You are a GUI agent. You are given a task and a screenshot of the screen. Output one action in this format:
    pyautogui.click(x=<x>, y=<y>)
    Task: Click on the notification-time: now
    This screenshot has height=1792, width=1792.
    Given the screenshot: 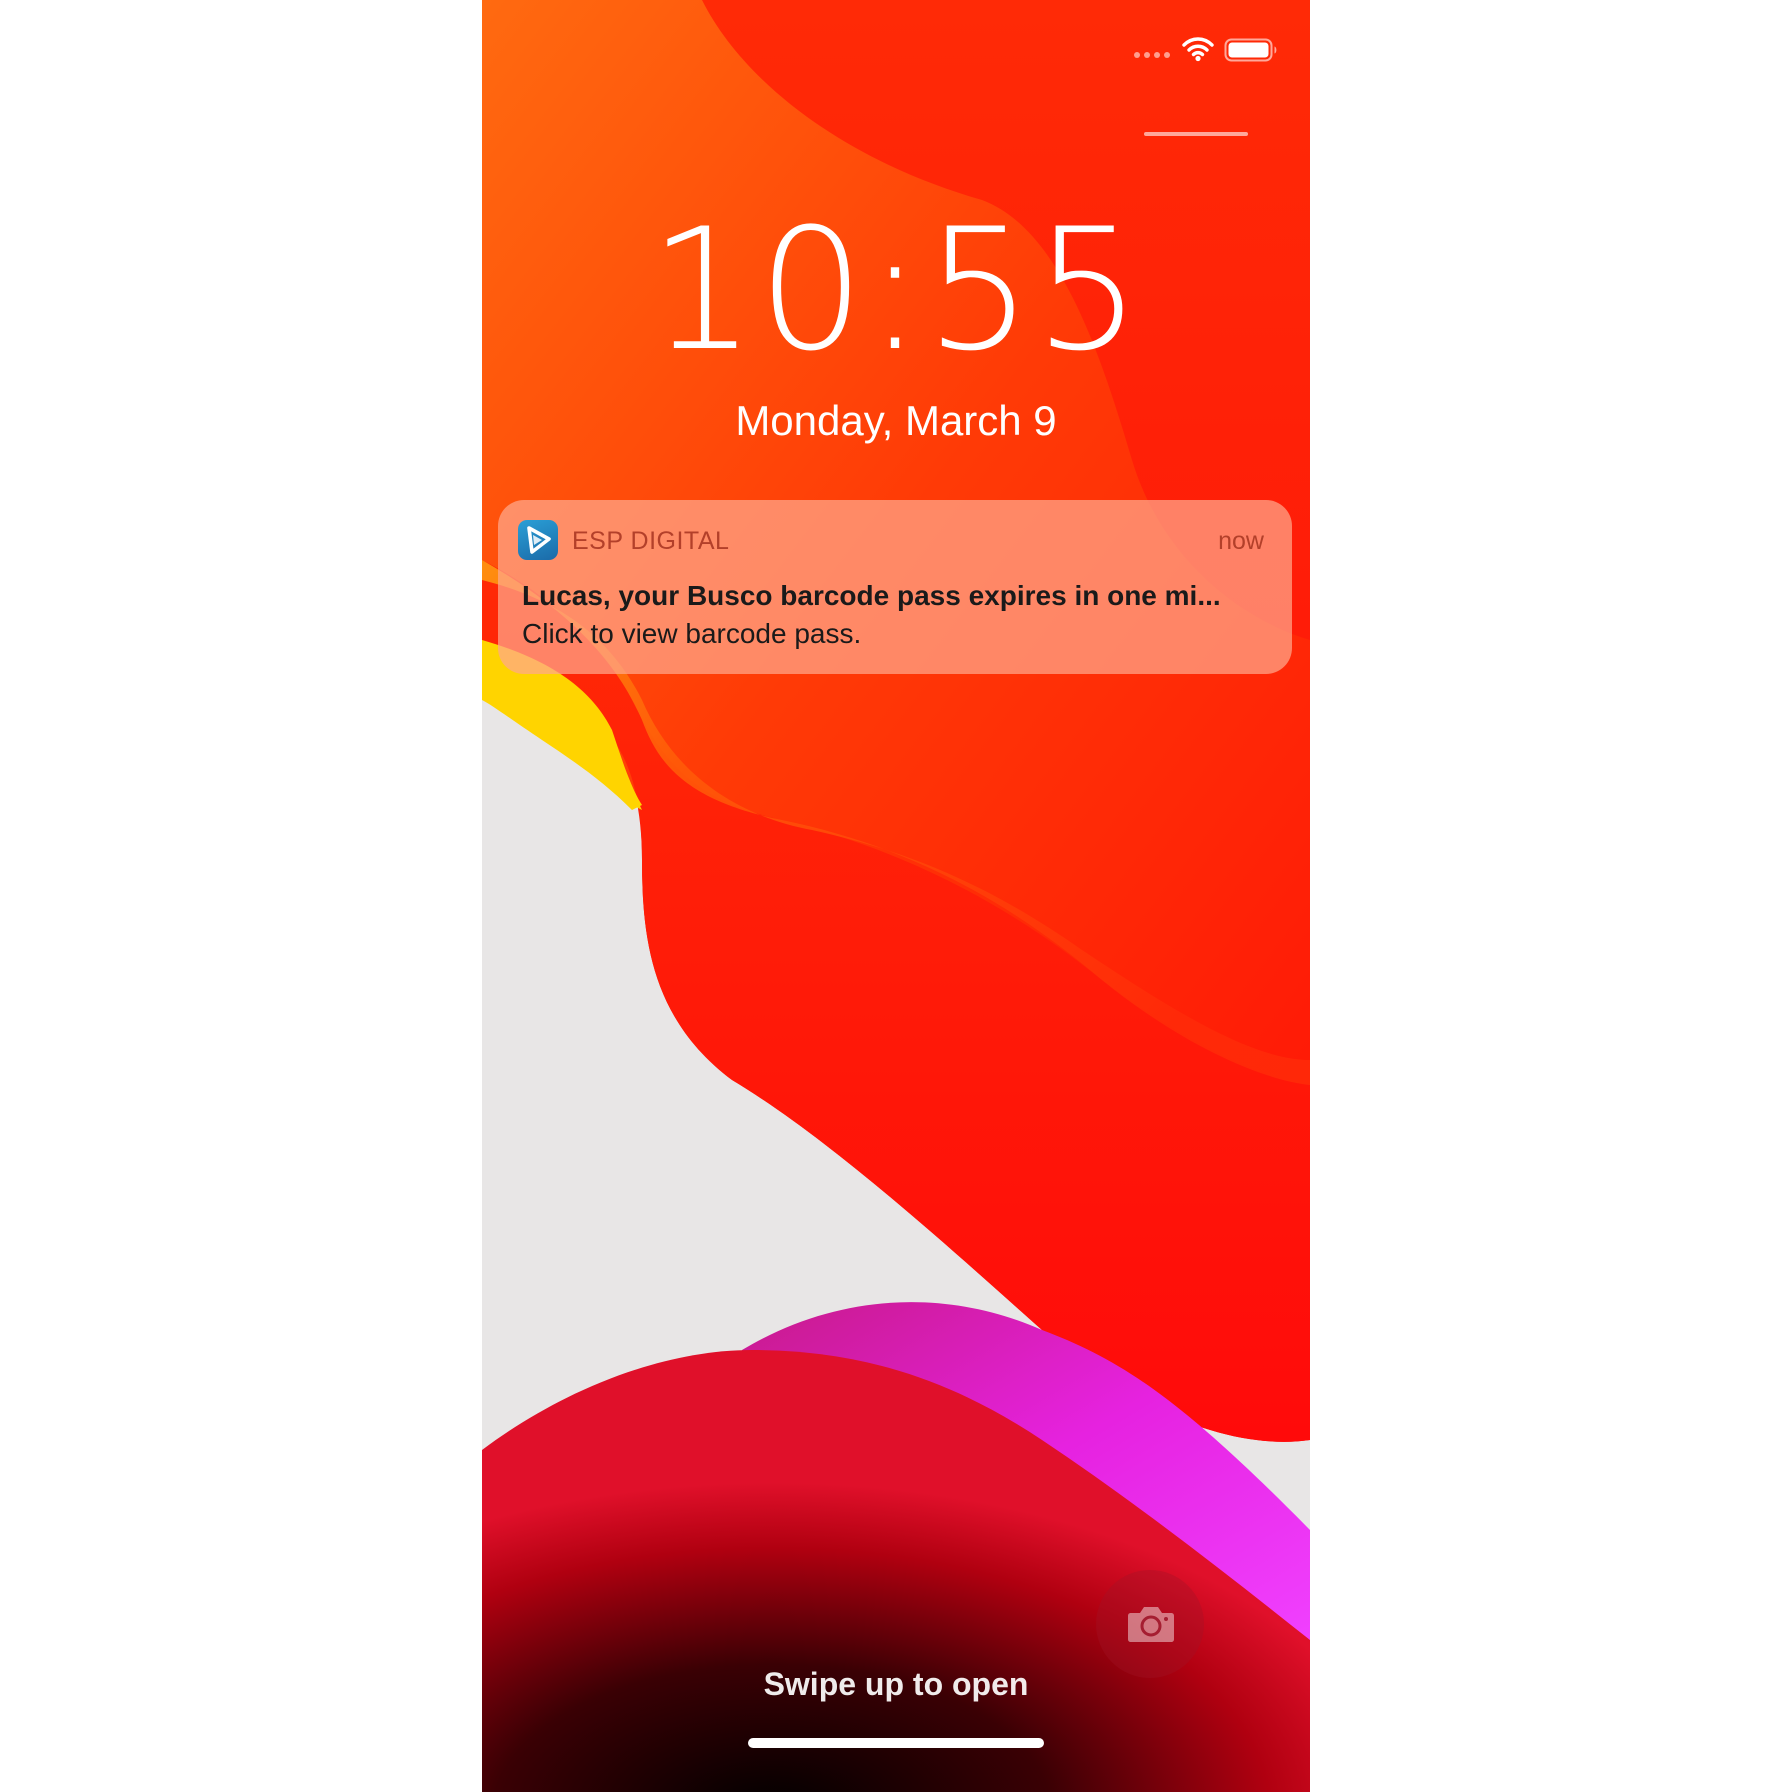 What is the action you would take?
    pyautogui.click(x=1241, y=541)
    